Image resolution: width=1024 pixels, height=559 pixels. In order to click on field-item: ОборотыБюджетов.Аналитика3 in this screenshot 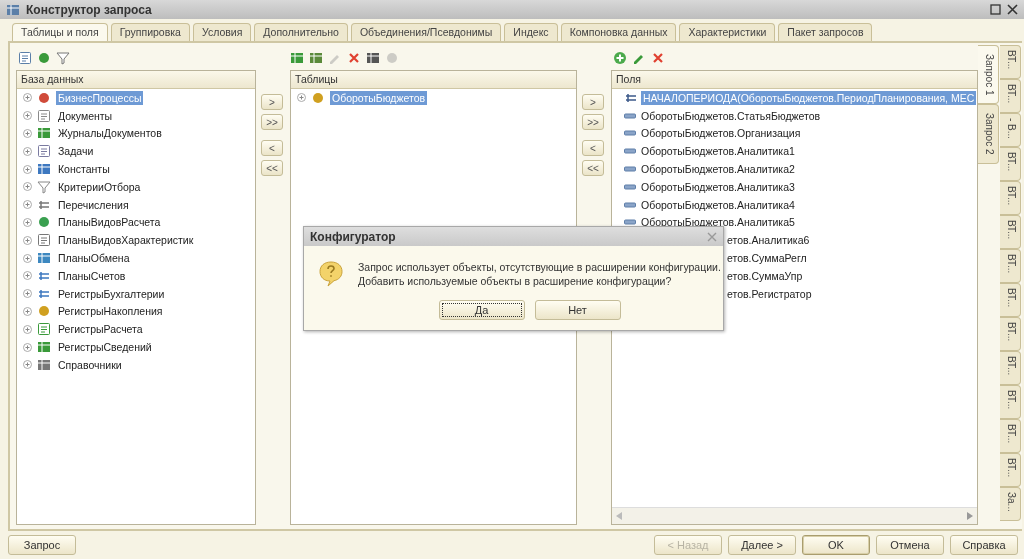, I will do `click(718, 186)`.